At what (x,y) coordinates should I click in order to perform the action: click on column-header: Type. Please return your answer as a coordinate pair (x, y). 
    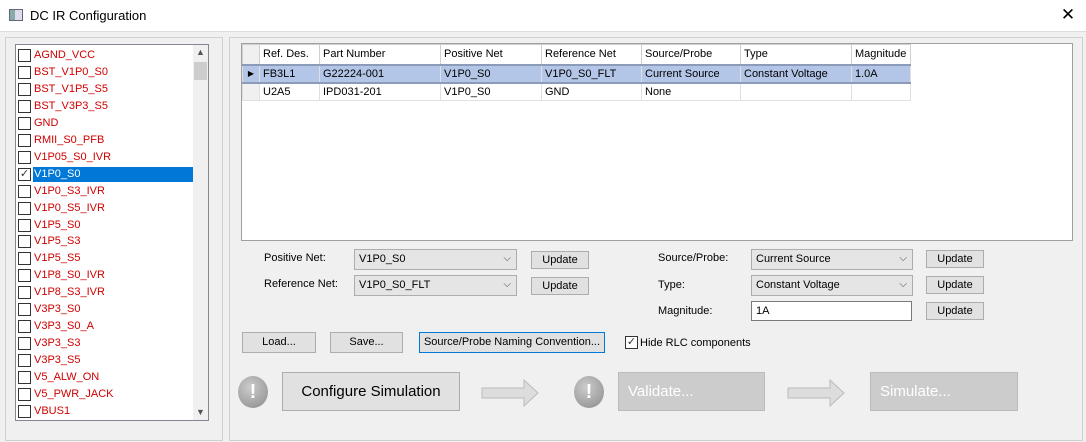
    Looking at the image, I should click on (796, 54).